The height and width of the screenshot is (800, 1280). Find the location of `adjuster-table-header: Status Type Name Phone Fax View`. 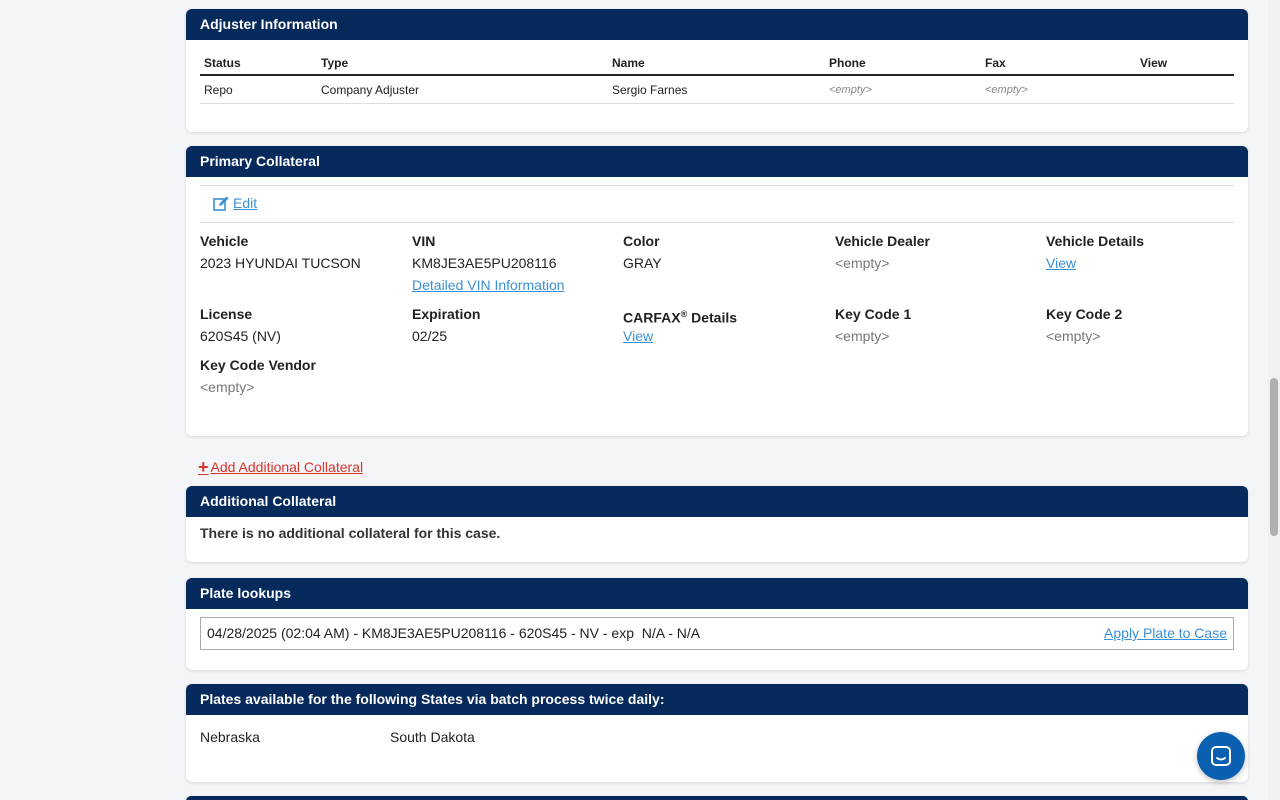

adjuster-table-header: Status Type Name Phone Fax View is located at coordinates (717, 64).